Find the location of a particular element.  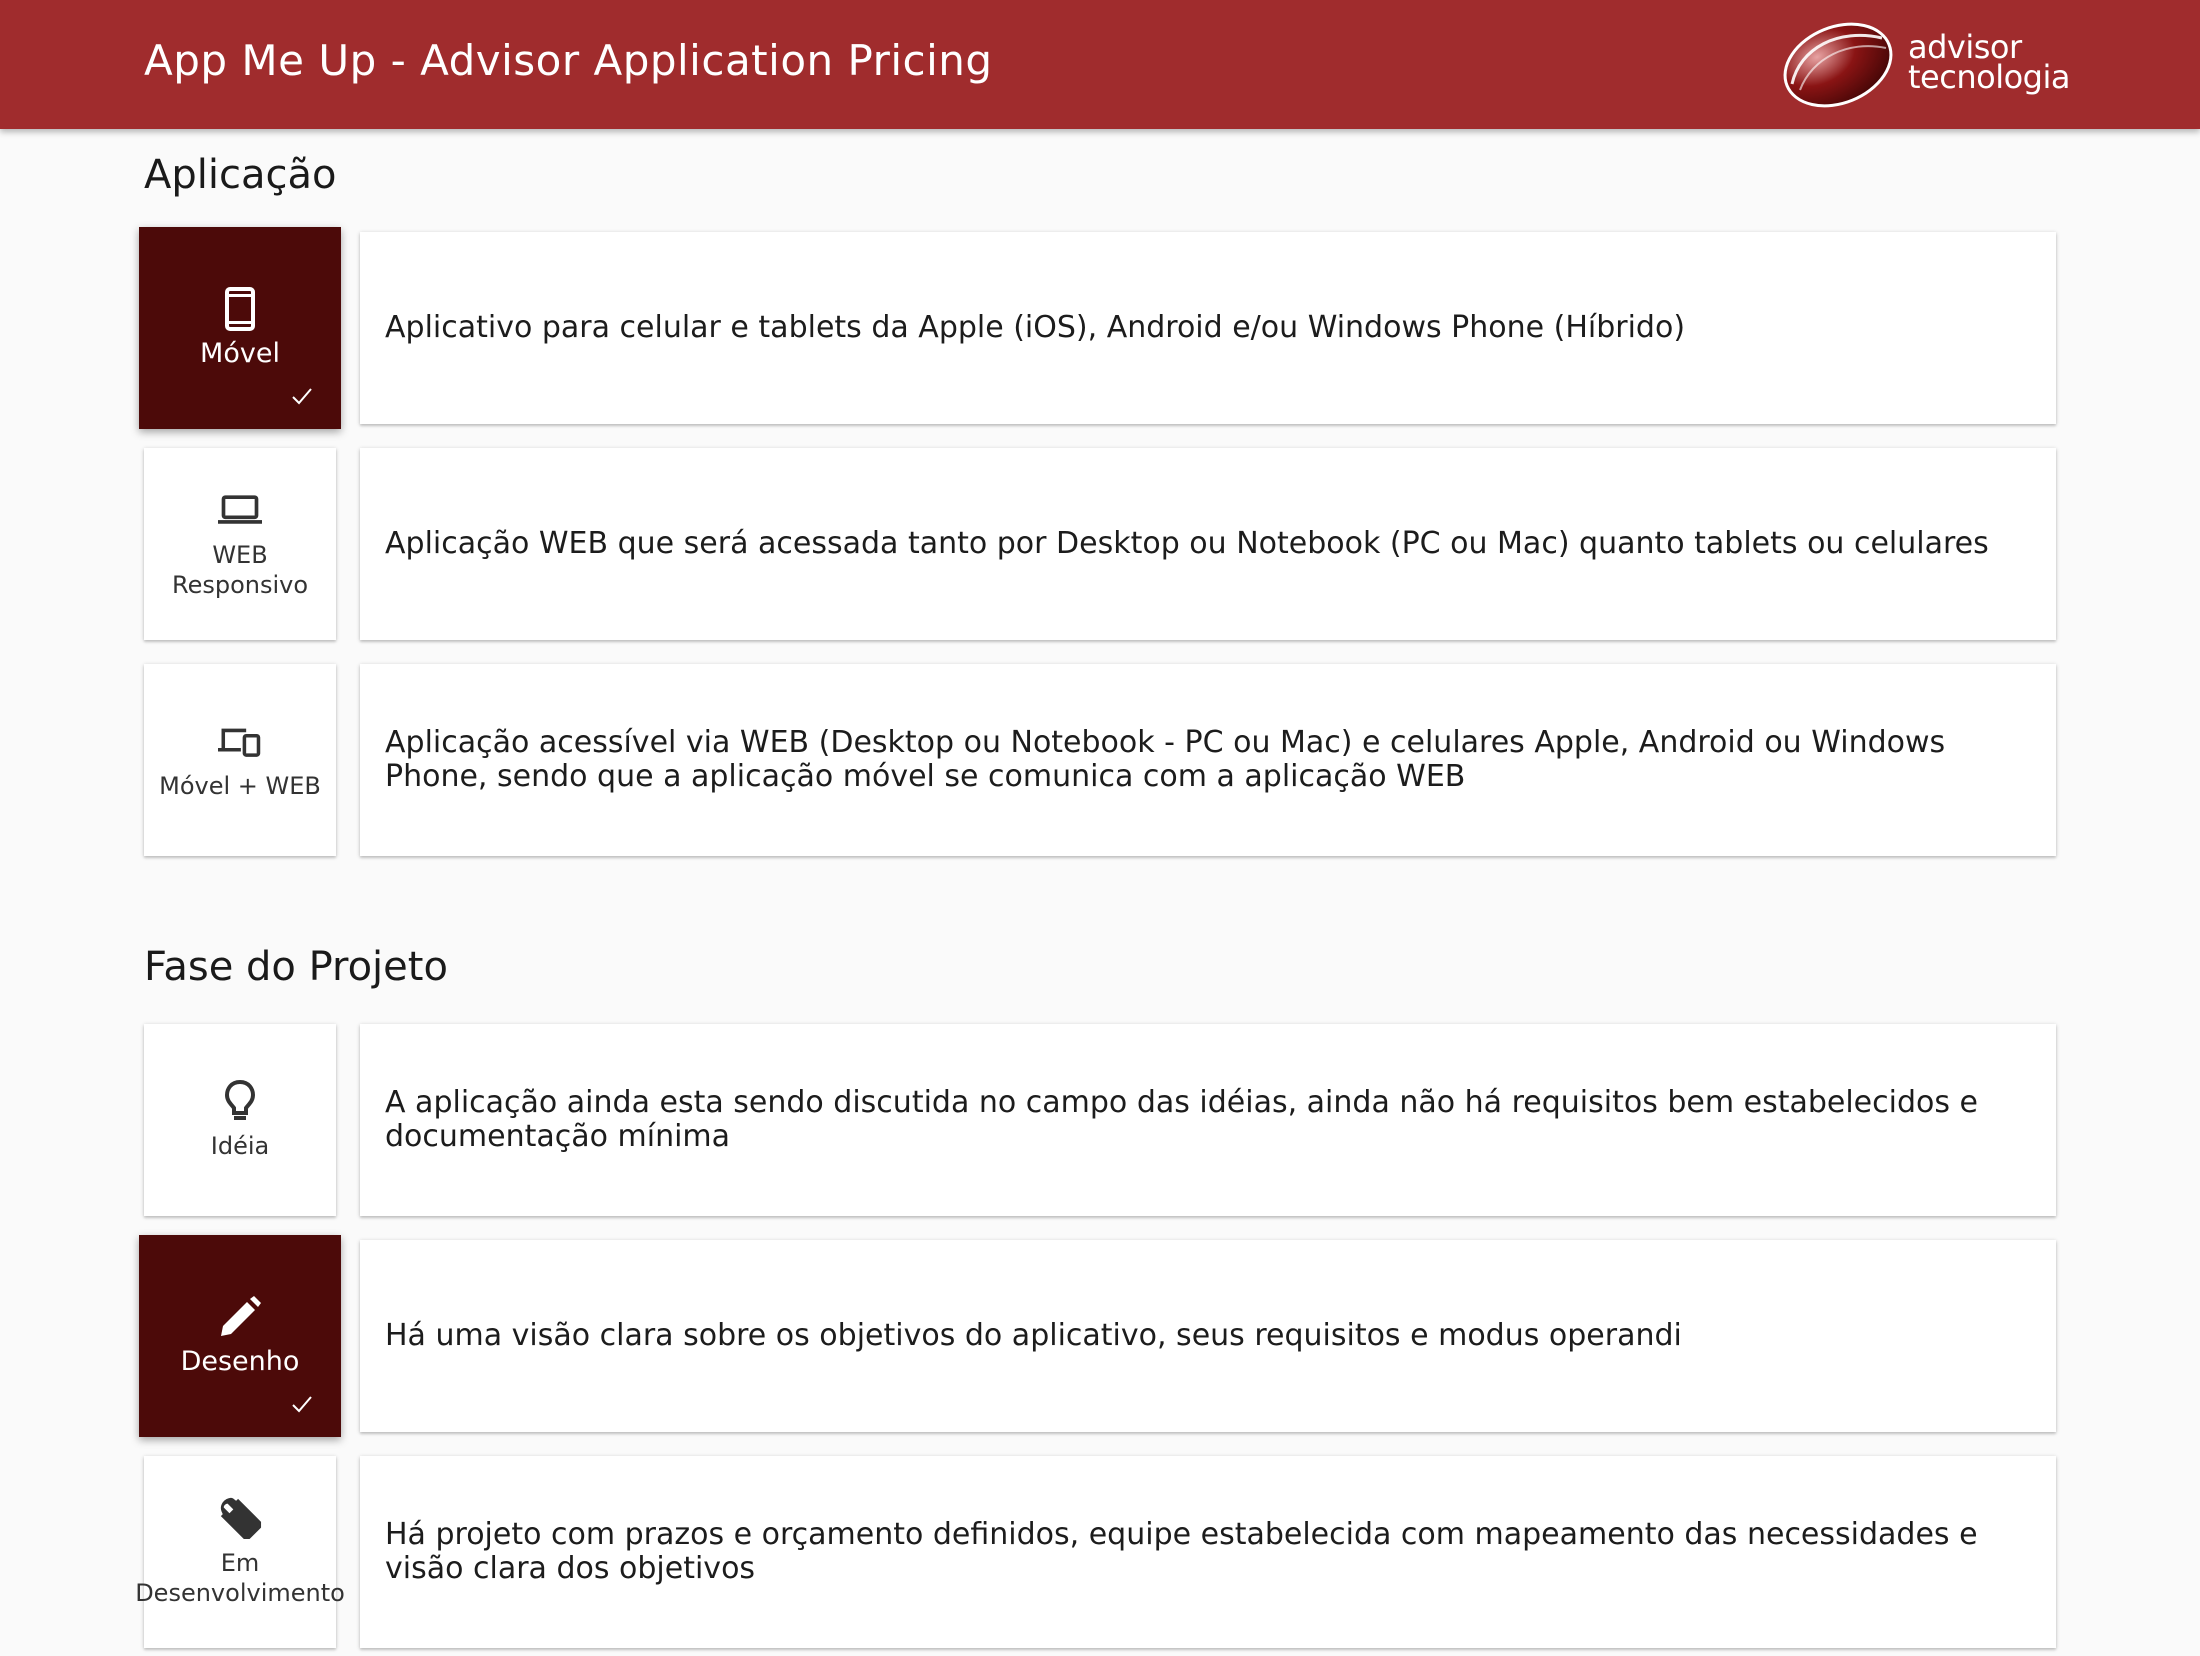

option-tile-movel-web: Móvel + WEB is located at coordinates (240, 760).